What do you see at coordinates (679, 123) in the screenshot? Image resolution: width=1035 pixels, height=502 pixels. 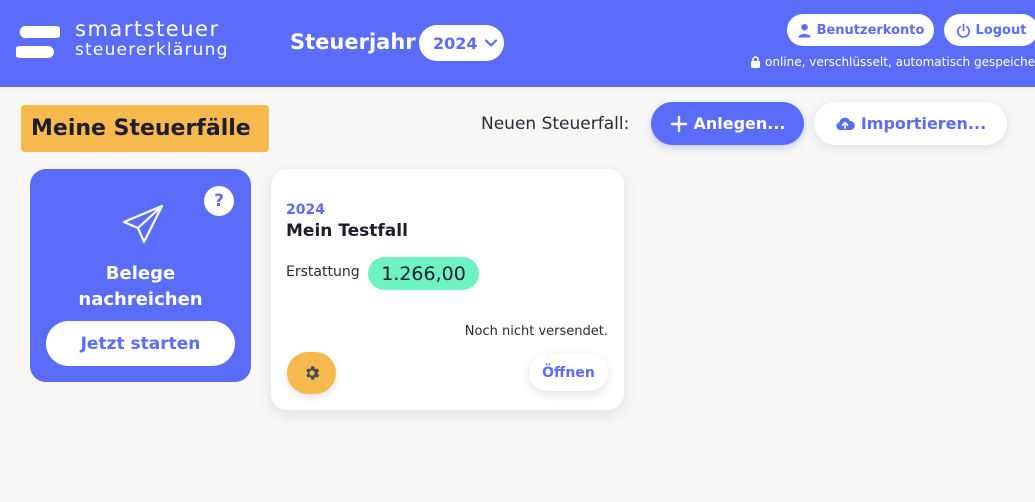 I see `plus-icon` at bounding box center [679, 123].